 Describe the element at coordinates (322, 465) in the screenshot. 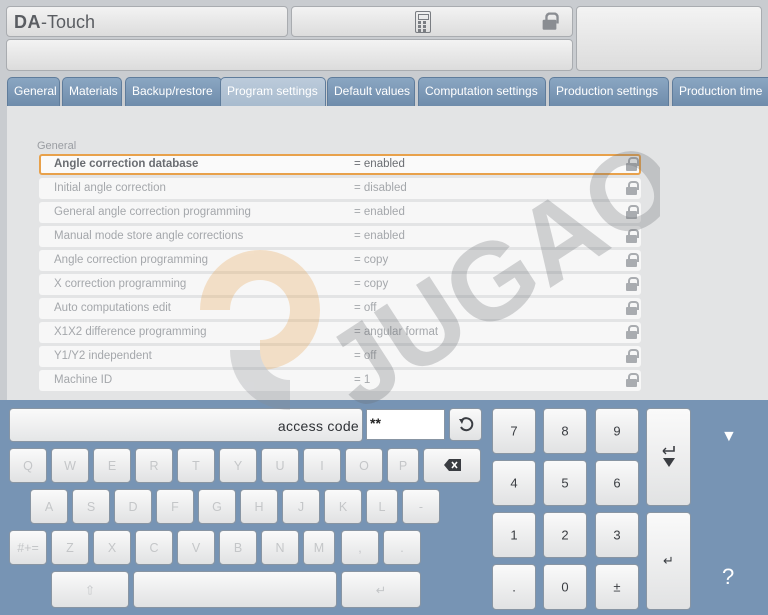

I see `key-i: I` at that location.